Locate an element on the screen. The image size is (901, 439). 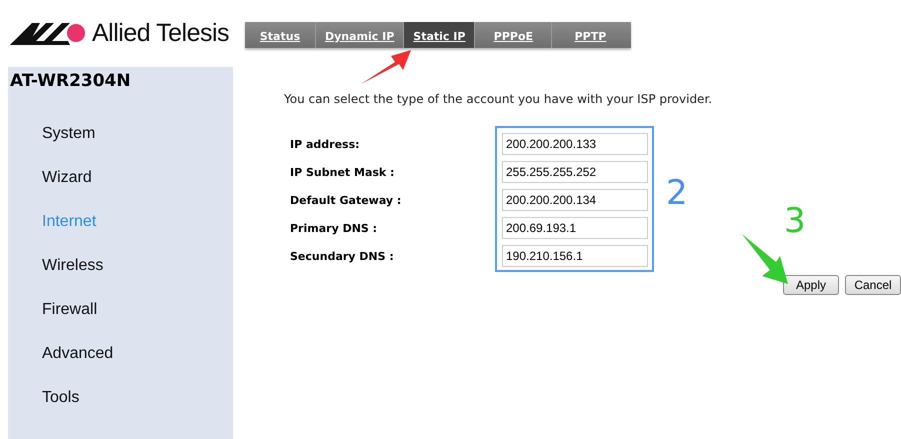
tab: Static IP is located at coordinates (438, 35).